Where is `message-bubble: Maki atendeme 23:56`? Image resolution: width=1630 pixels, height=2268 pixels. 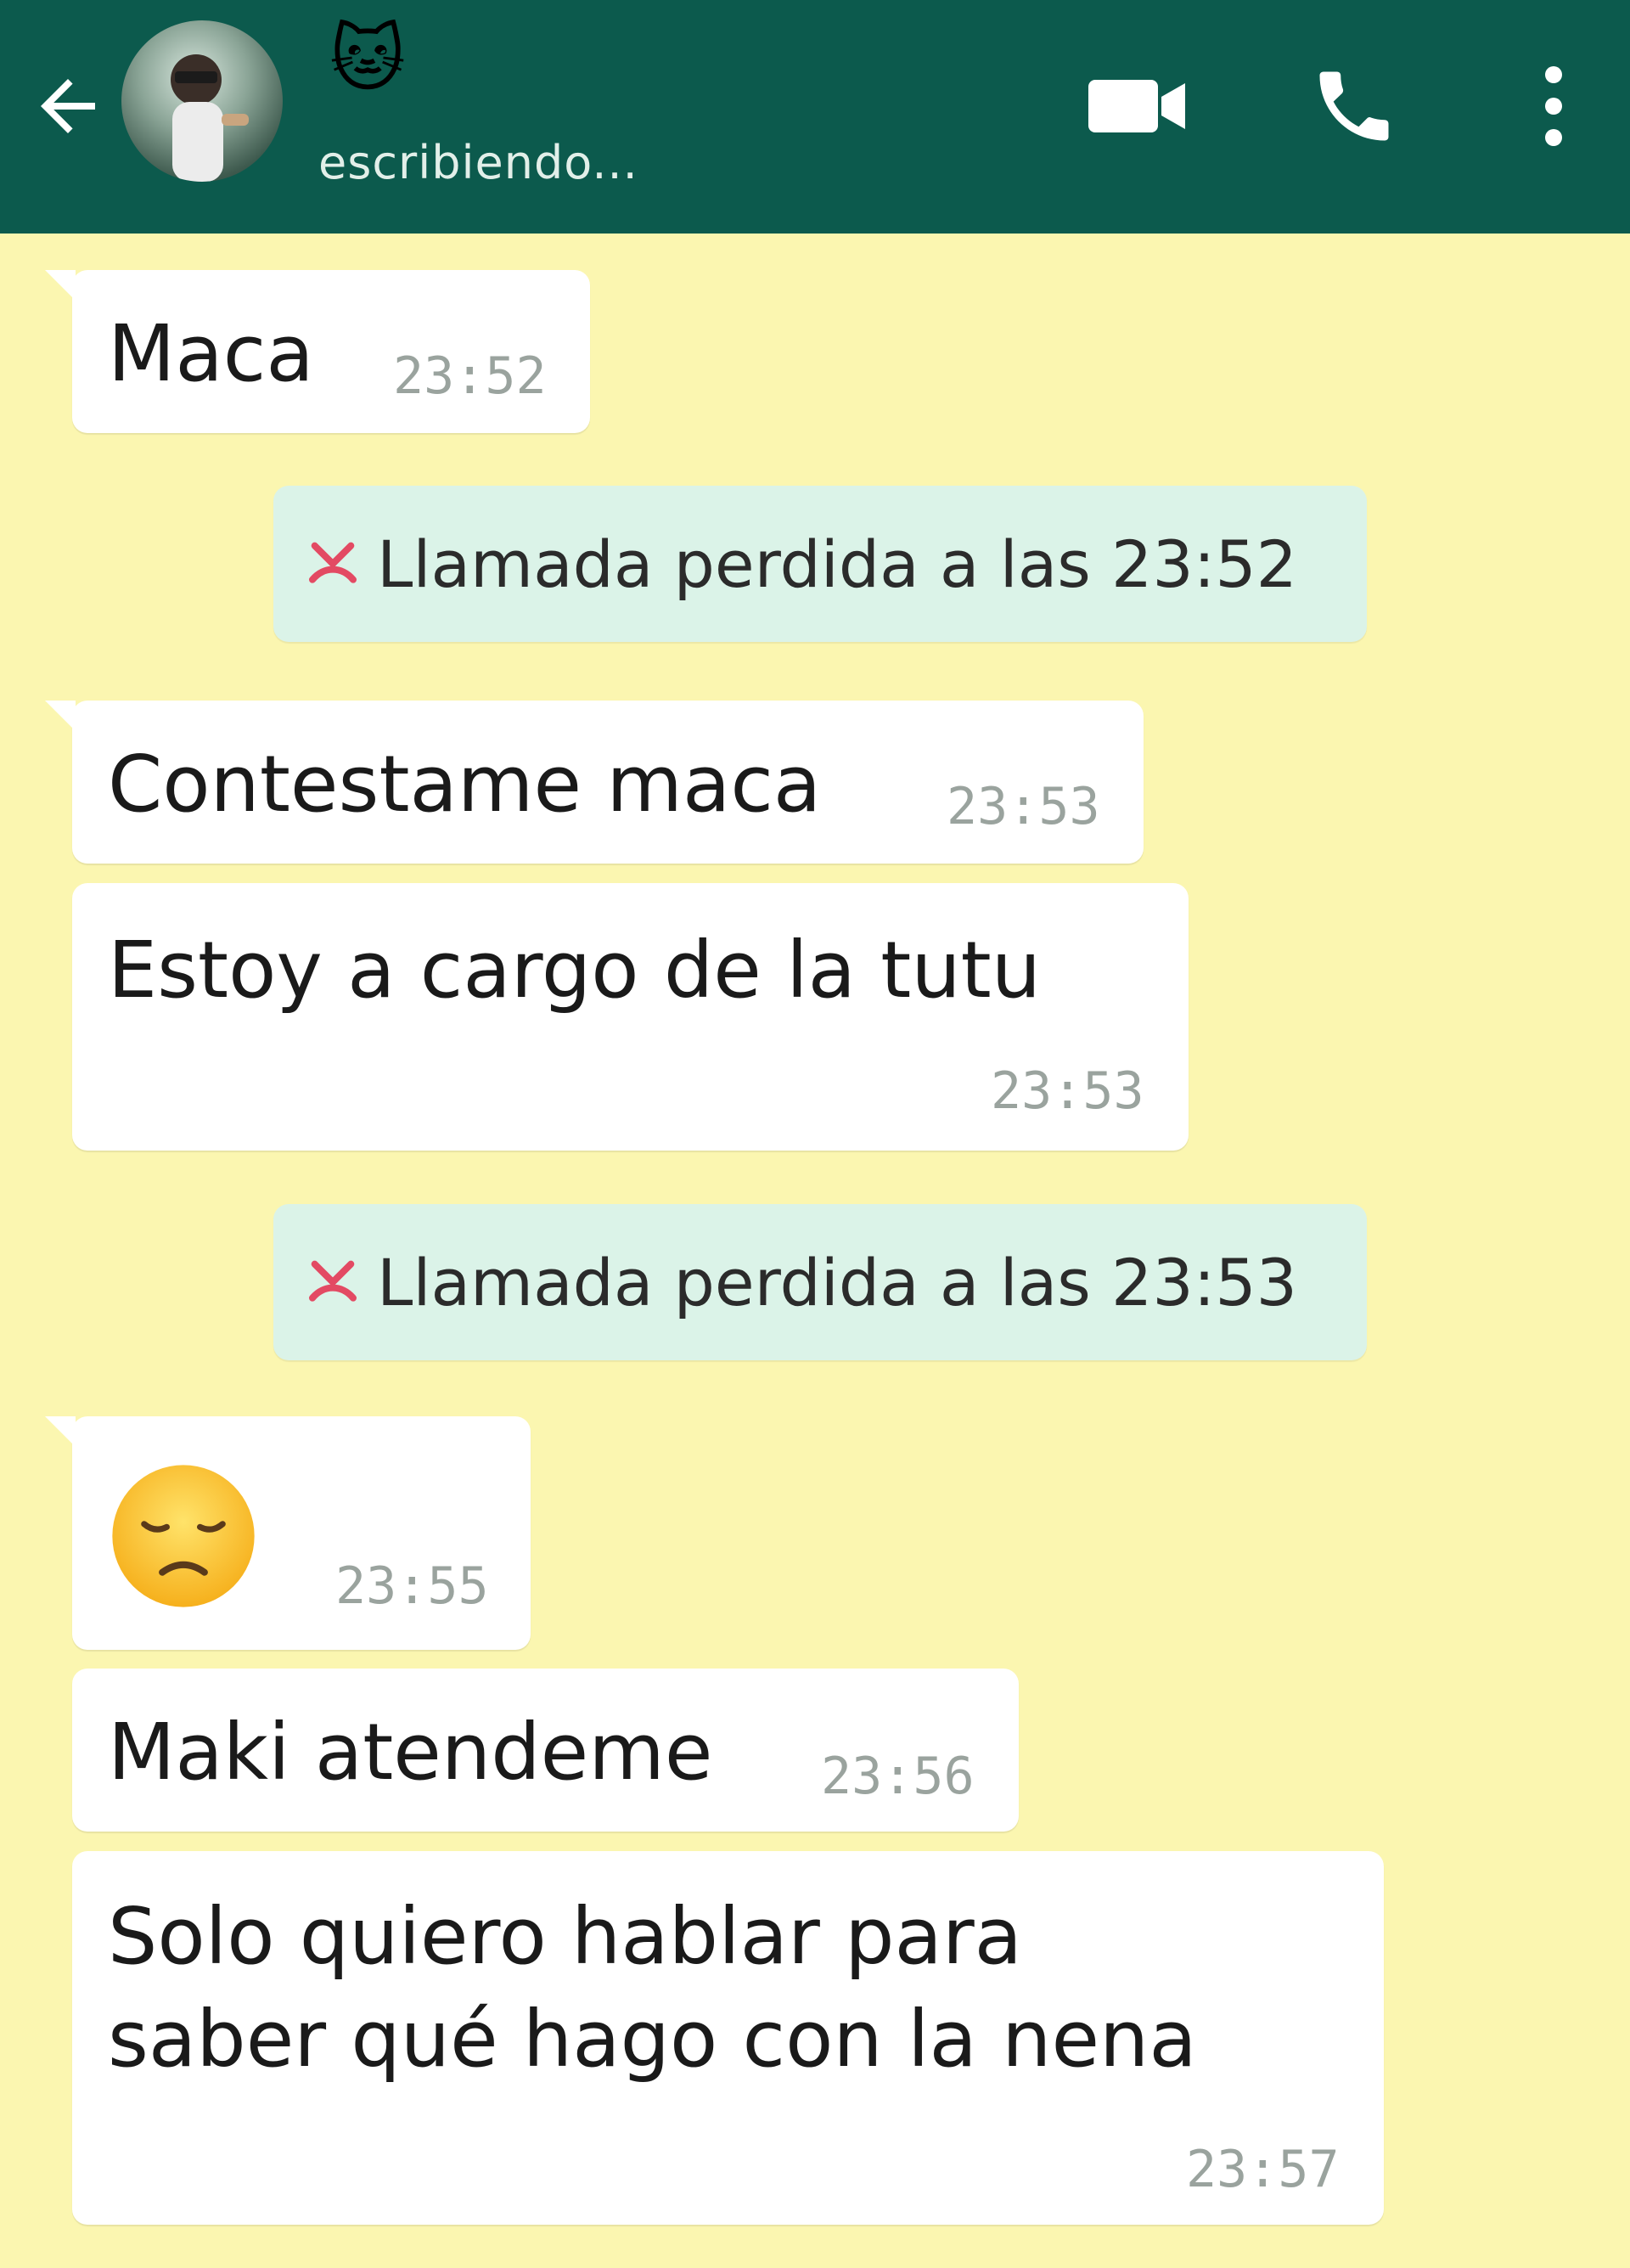
message-bubble: Maki atendeme 23:56 is located at coordinates (545, 1750).